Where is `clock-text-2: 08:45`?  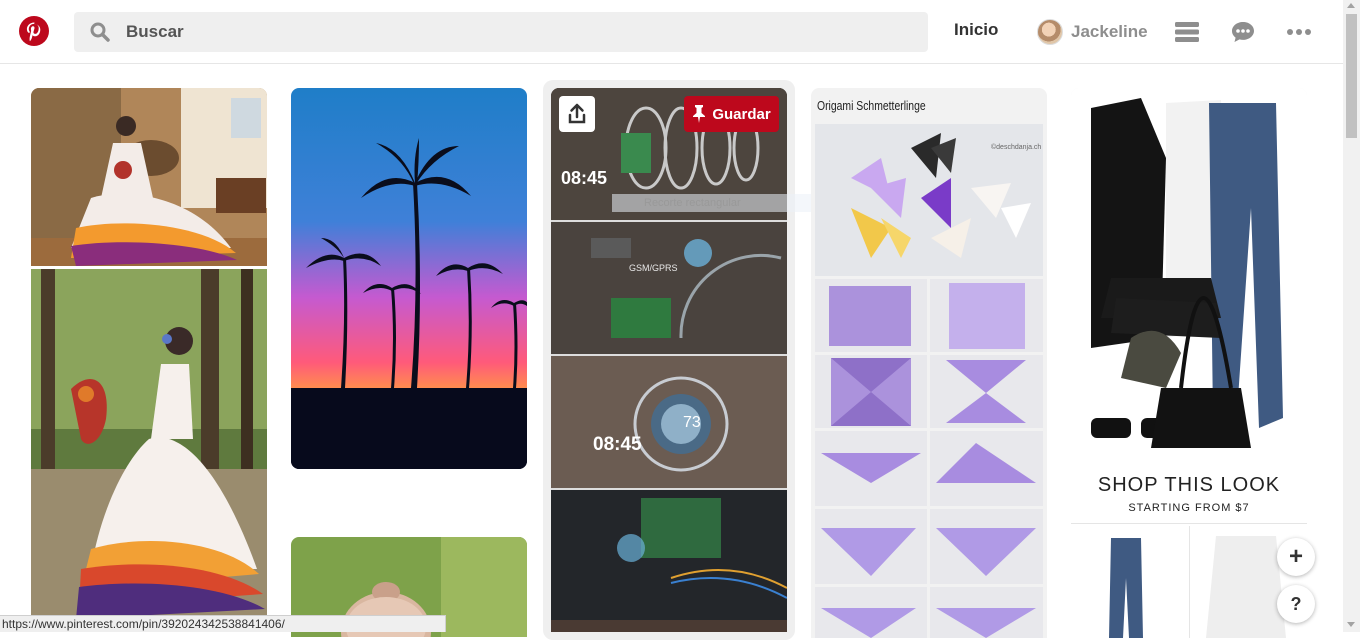 clock-text-2: 08:45 is located at coordinates (617, 444).